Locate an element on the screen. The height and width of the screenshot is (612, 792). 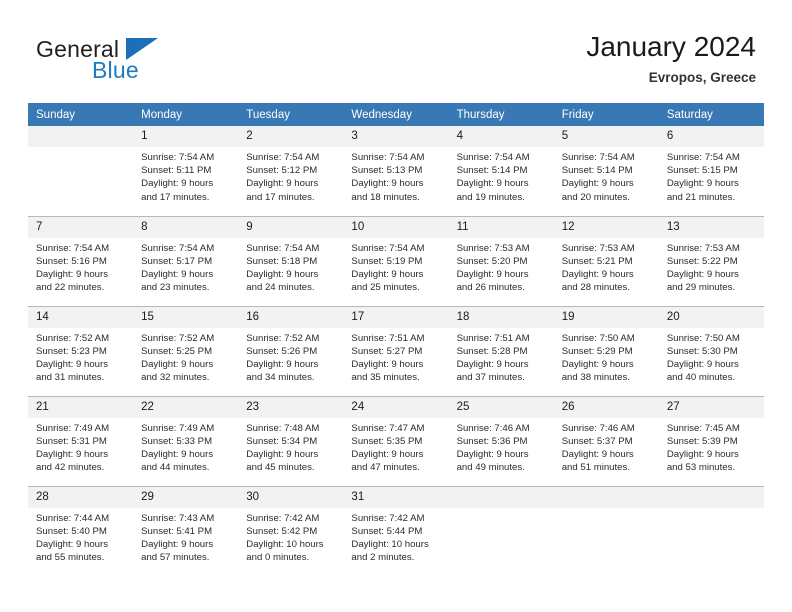
sunset-text: Sunset: 5:27 PM is located at coordinates (387, 351).